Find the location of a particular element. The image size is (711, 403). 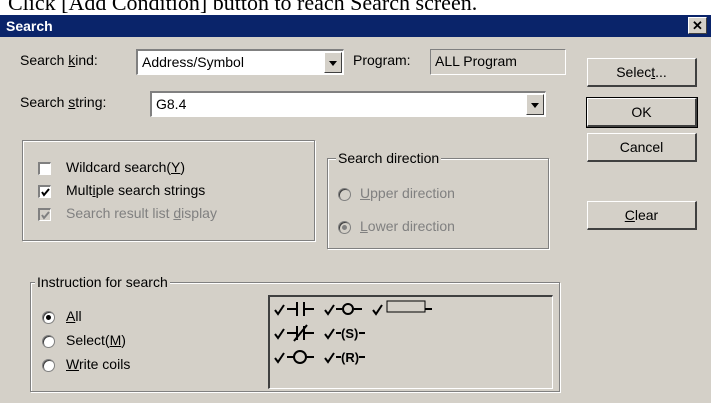

close-button: ✕ is located at coordinates (697, 25).